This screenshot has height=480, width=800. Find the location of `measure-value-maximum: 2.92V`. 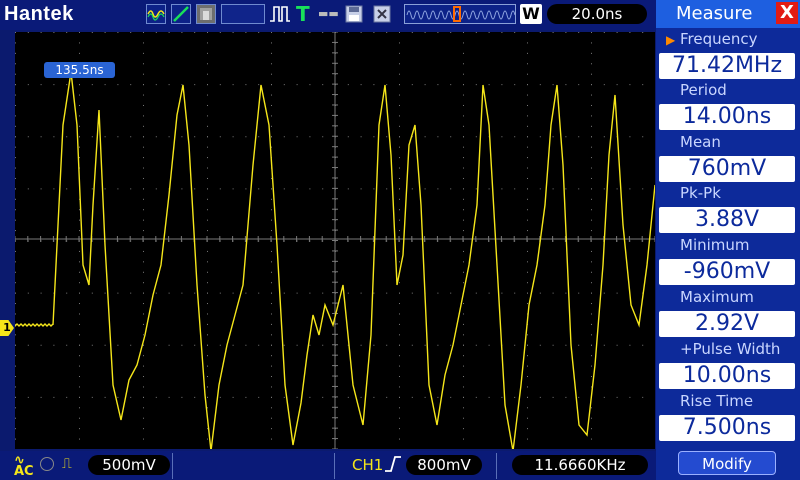

measure-value-maximum: 2.92V is located at coordinates (727, 324).